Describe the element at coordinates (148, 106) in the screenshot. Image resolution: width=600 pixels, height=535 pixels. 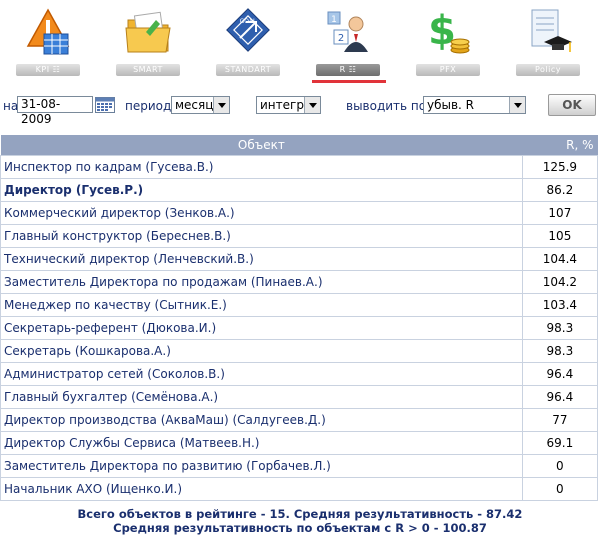
I see `period-label: период` at that location.